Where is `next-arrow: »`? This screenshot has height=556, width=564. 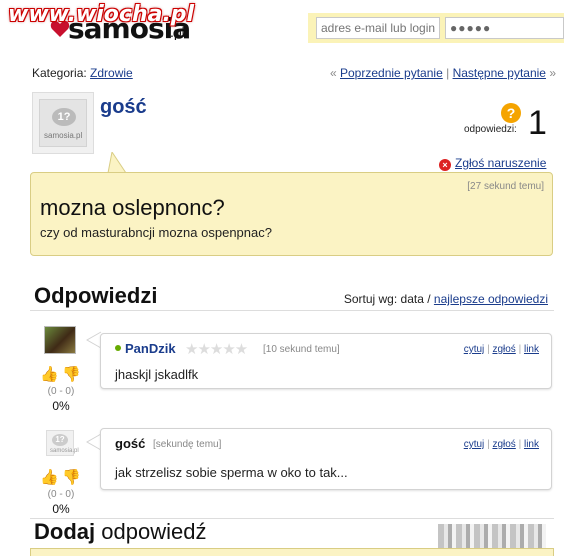
next-arrow: » is located at coordinates (552, 73).